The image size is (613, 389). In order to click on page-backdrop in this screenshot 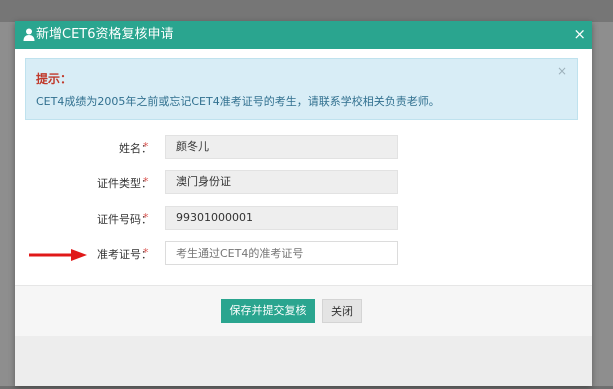, I will do `click(306, 11)`.